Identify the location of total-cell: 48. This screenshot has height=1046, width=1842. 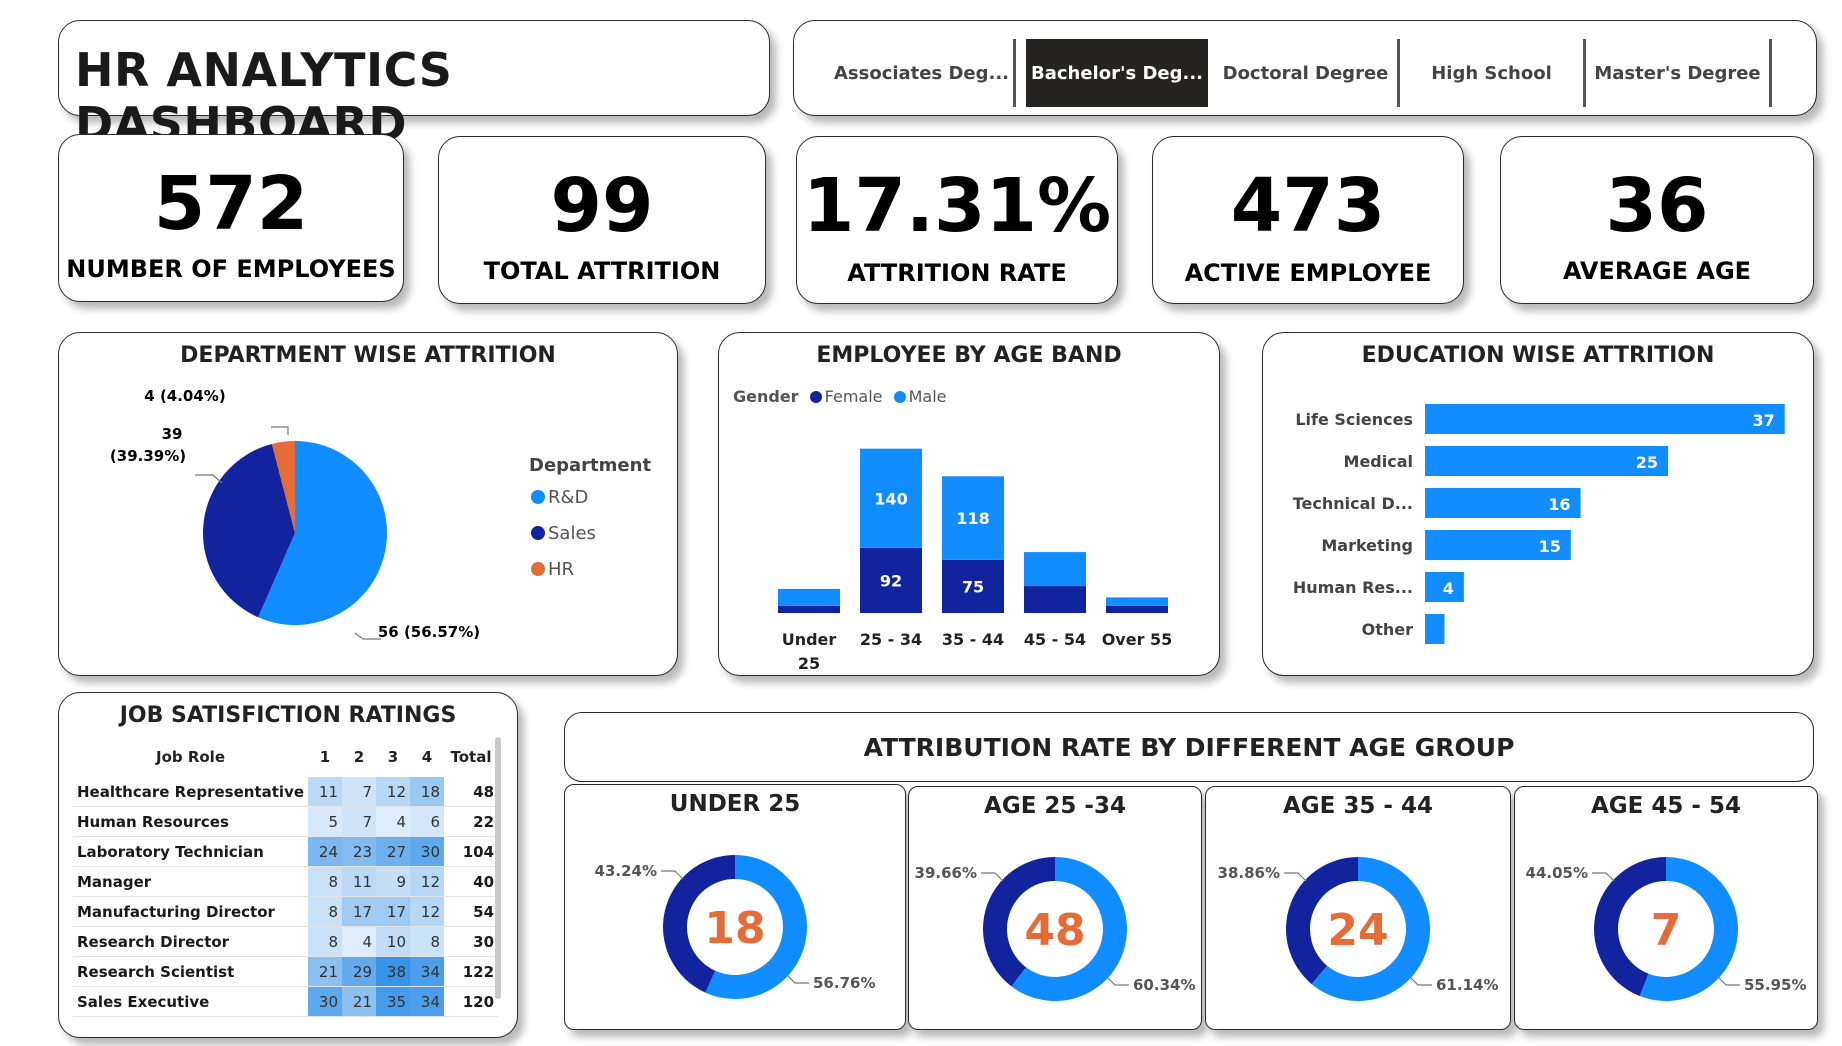
(471, 792).